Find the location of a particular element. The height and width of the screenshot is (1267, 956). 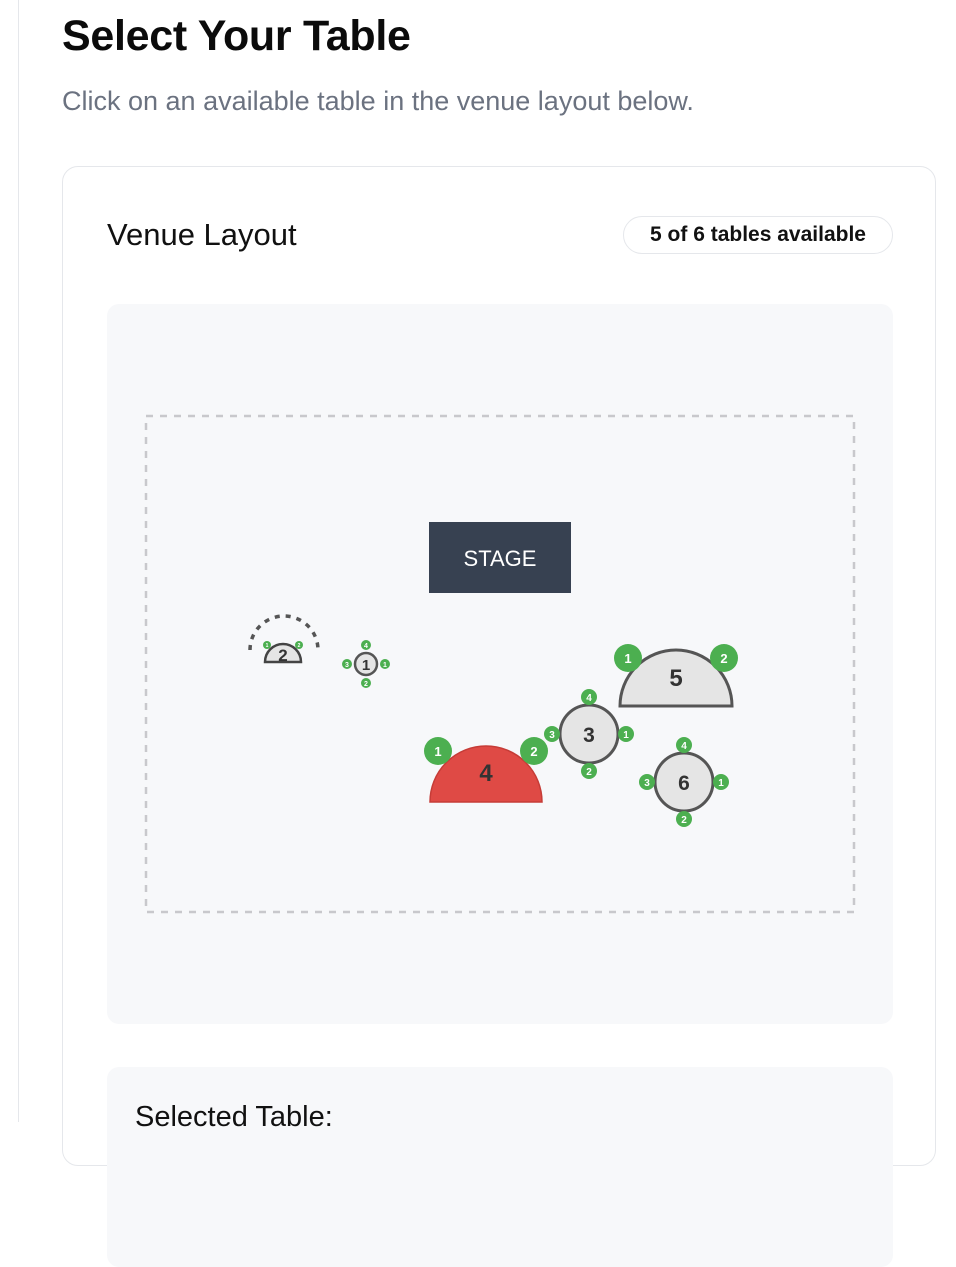

selected-table-panel: Selected Table: is located at coordinates (500, 1167).